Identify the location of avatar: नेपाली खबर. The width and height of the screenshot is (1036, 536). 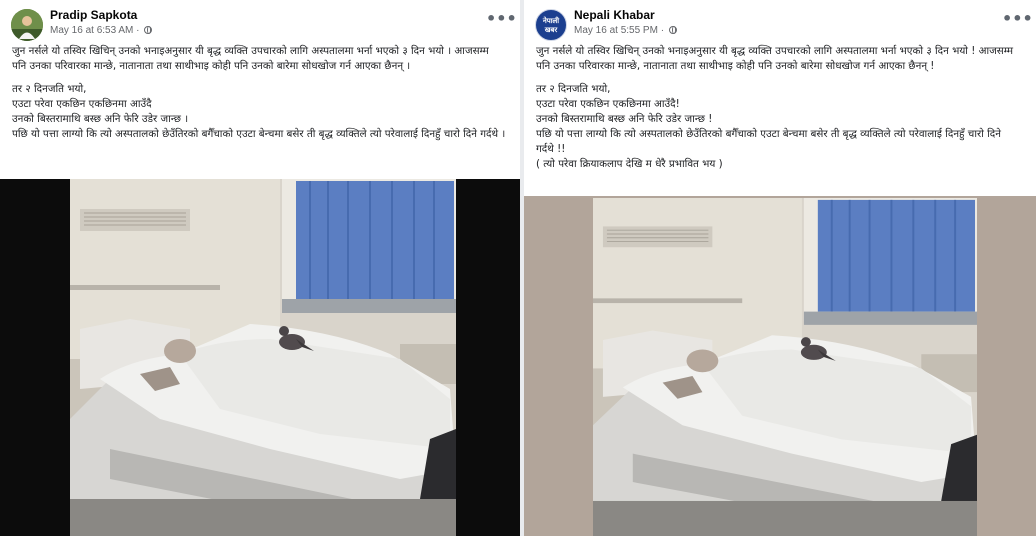
(551, 25).